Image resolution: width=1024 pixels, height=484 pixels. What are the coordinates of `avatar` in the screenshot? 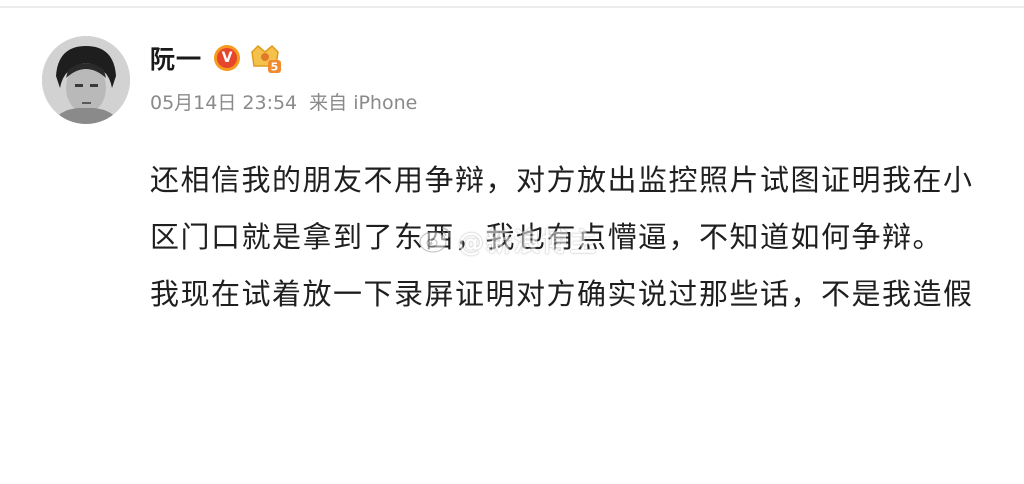 It's located at (86, 80).